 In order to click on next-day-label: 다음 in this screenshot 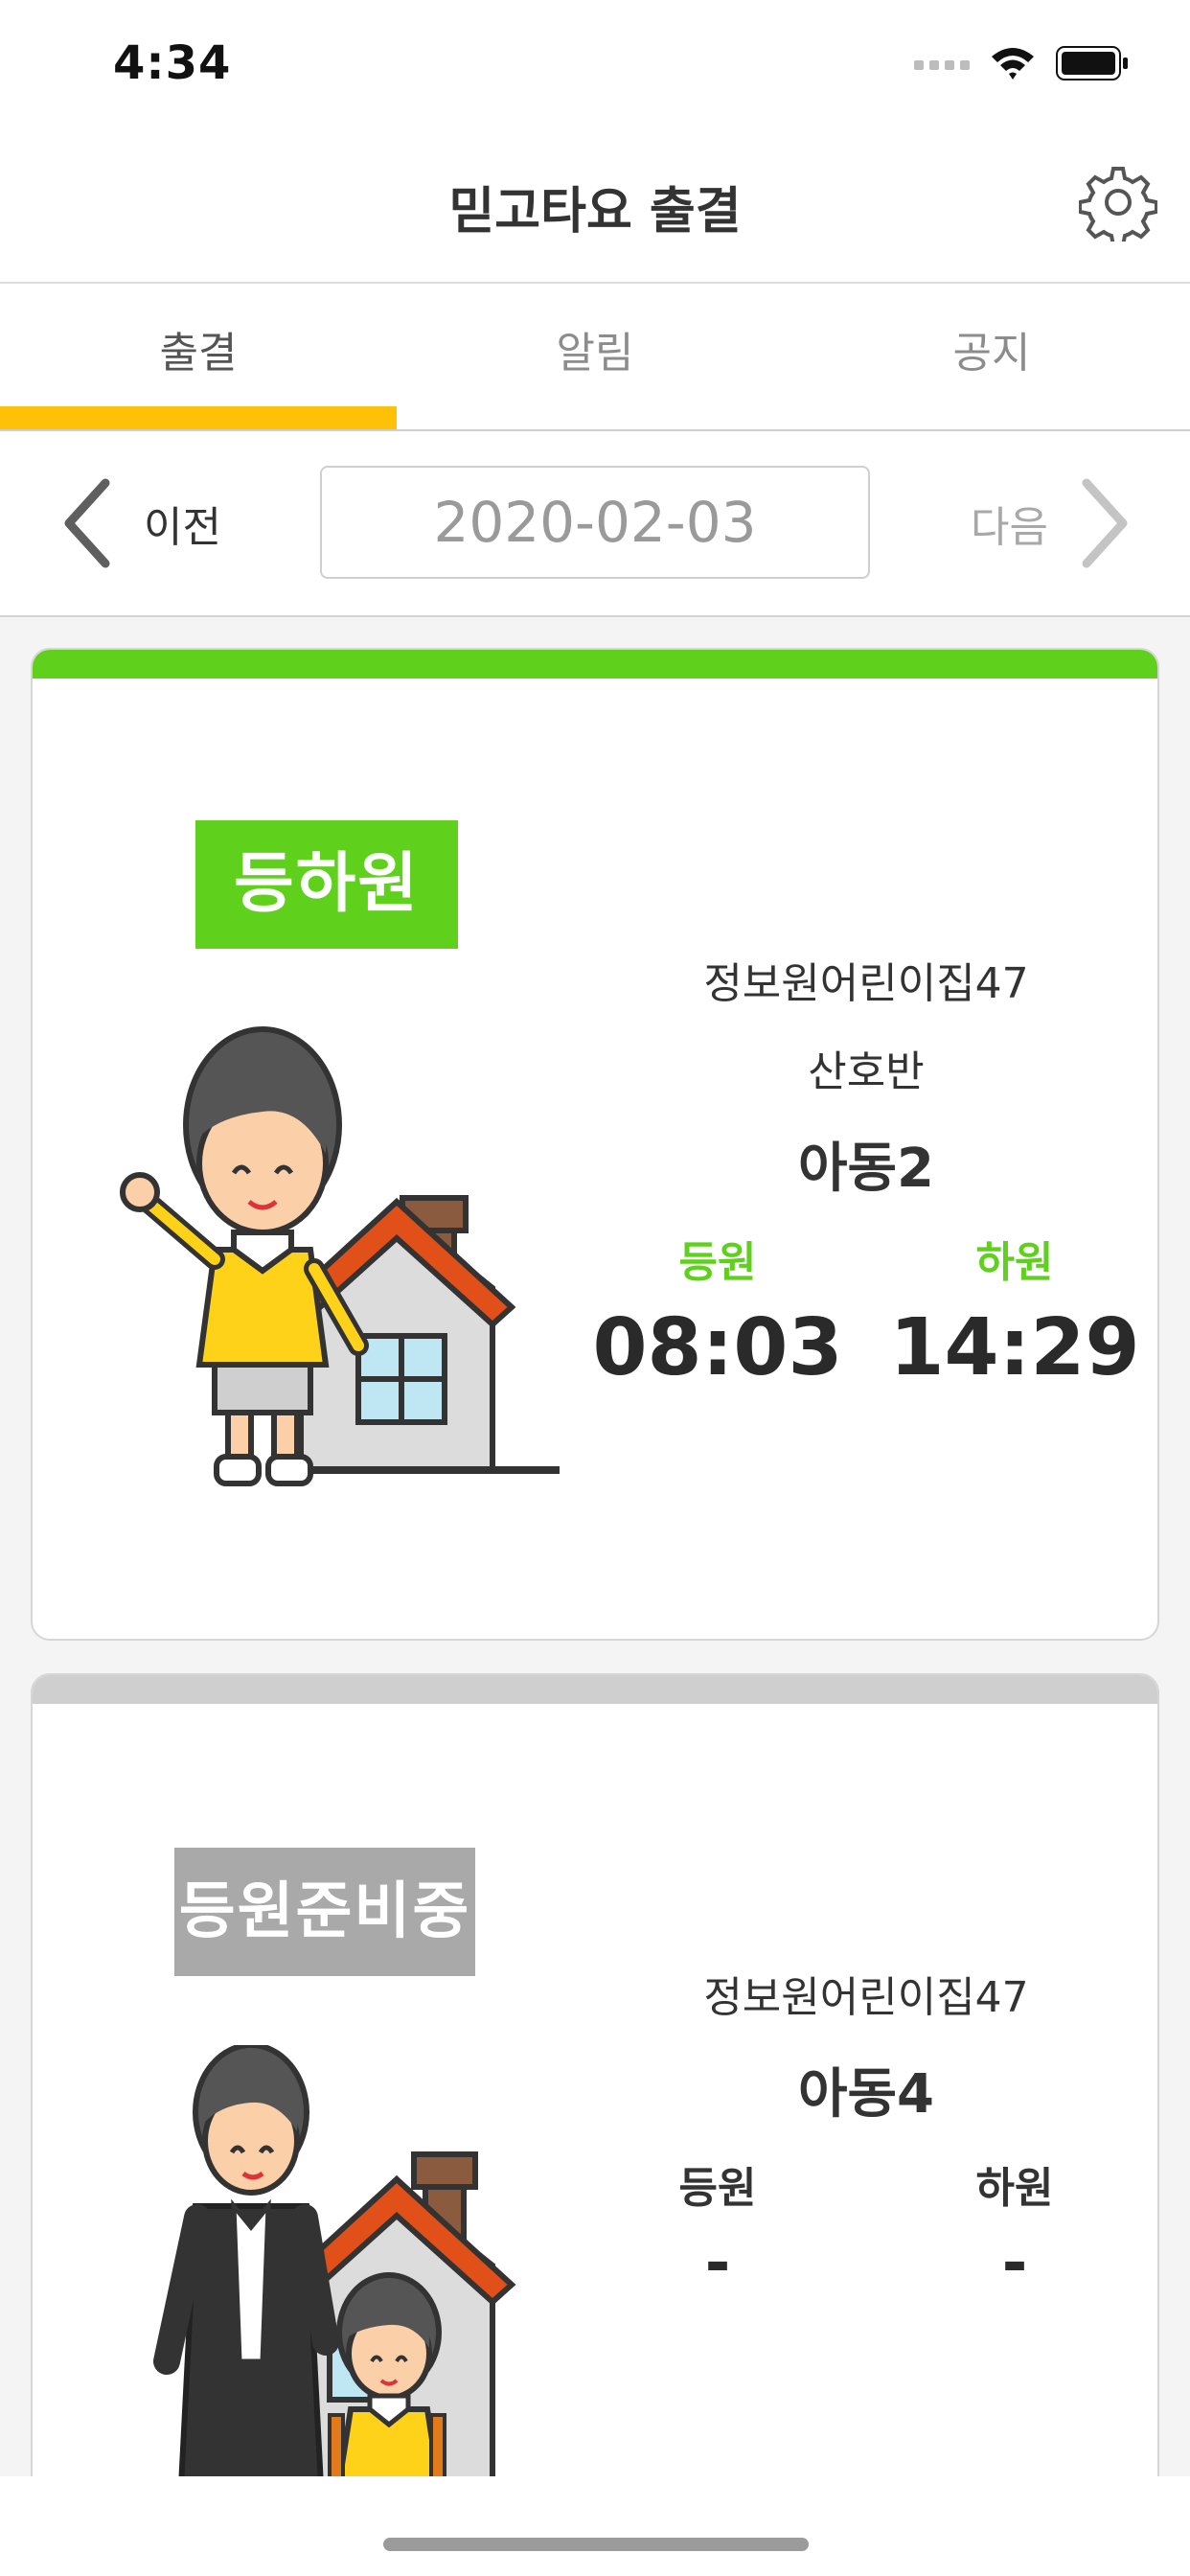, I will do `click(1010, 527)`.